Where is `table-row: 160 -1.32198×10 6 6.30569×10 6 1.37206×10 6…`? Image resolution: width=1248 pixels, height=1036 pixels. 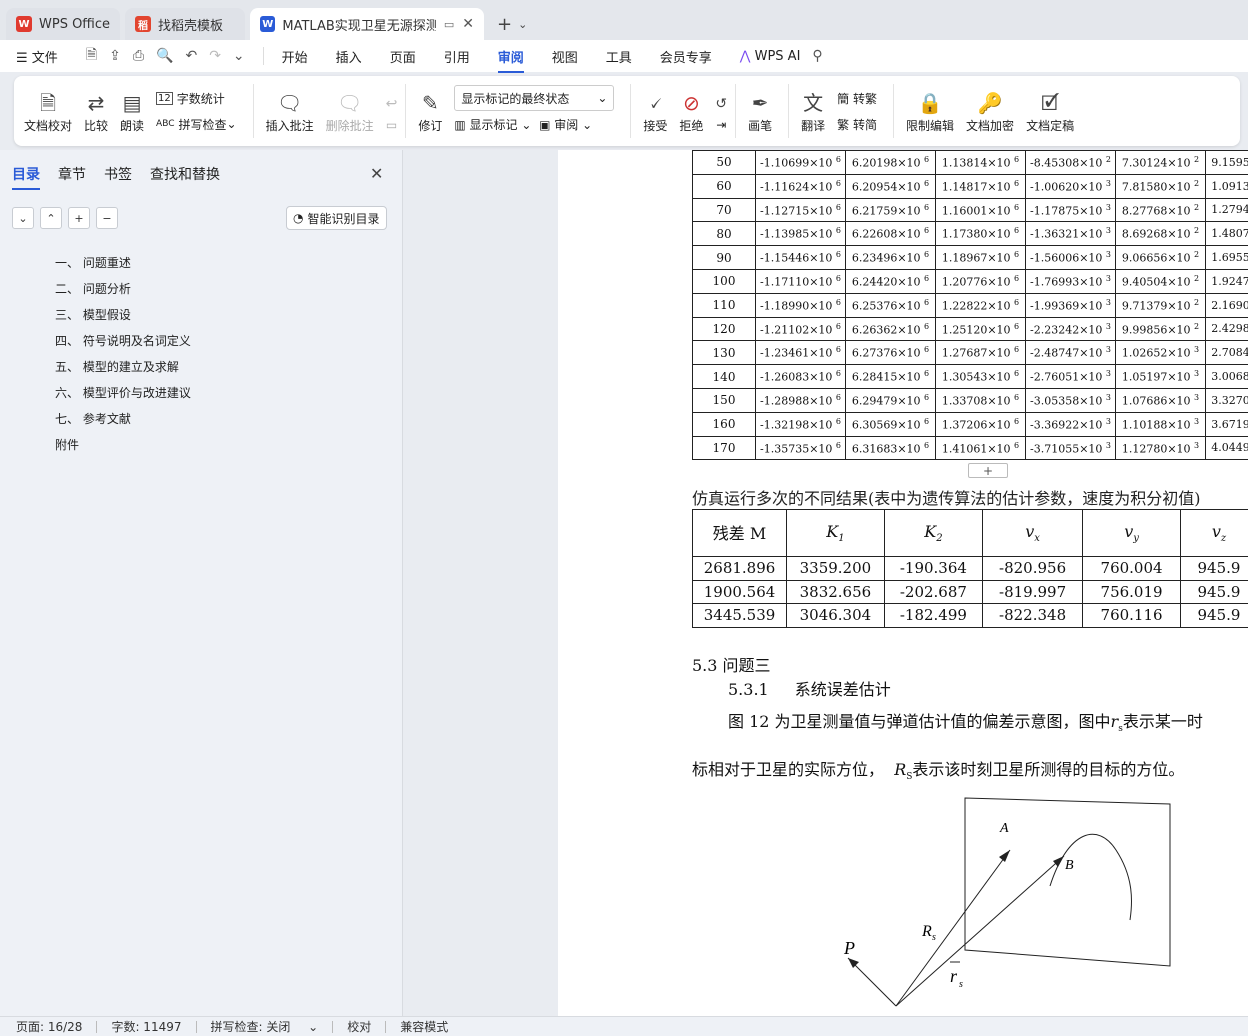 table-row: 160 -1.32198×10 6 6.30569×10 6 1.37206×10 6… is located at coordinates (970, 424).